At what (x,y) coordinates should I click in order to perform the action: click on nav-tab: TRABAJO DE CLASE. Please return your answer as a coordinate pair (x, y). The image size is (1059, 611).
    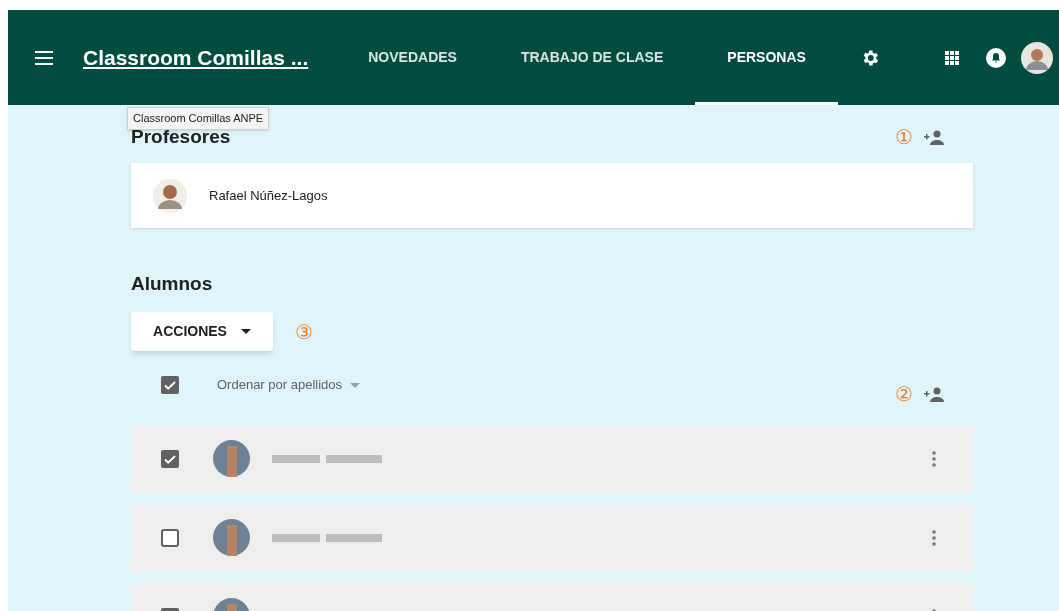
    Looking at the image, I should click on (592, 57).